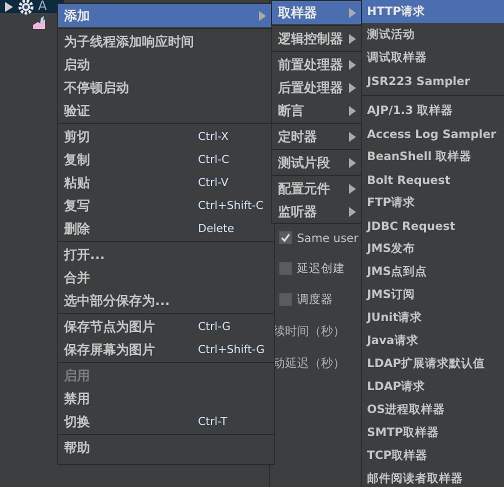  Describe the element at coordinates (433, 294) in the screenshot. I see `menu-item: JMS订阅` at that location.